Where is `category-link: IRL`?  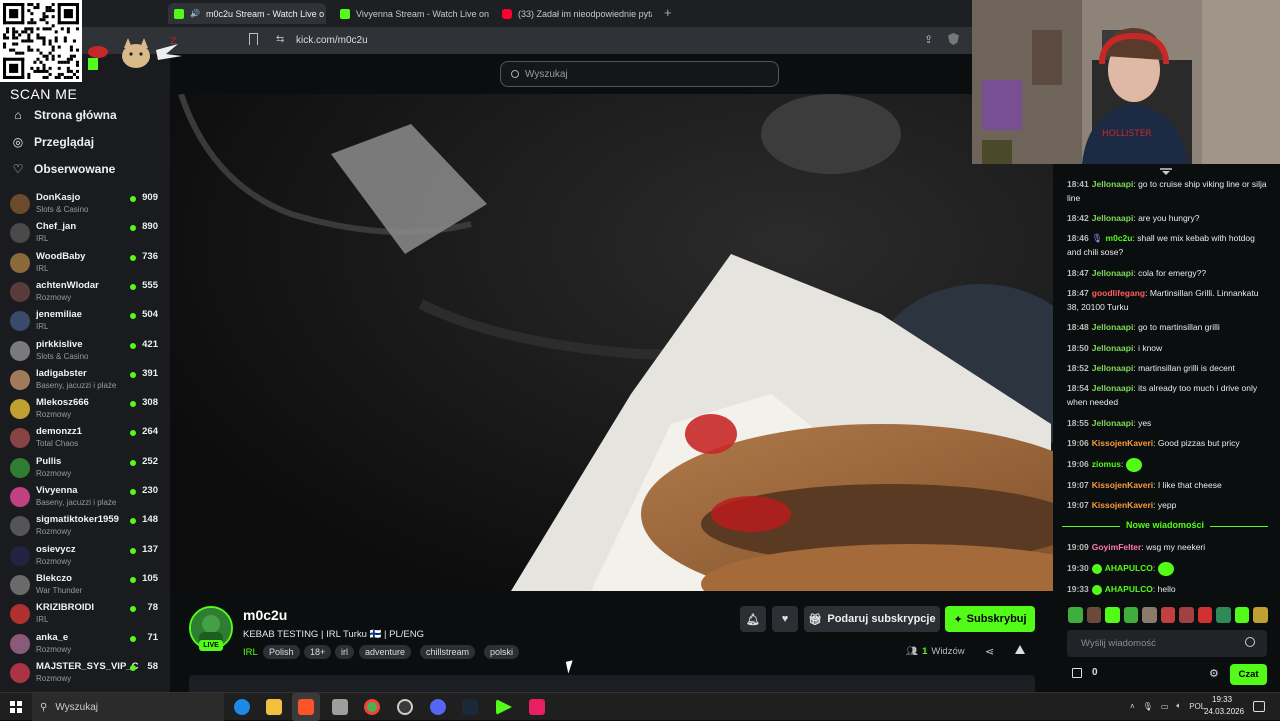 category-link: IRL is located at coordinates (250, 652).